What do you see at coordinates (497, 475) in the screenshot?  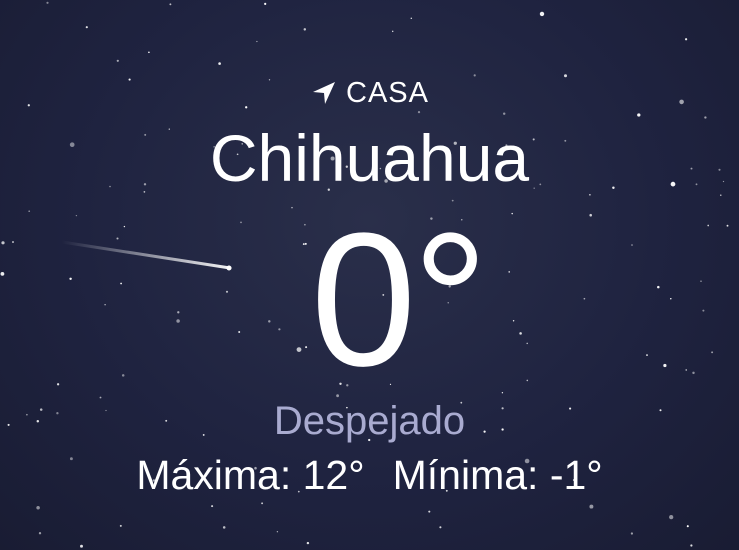 I see `low-temperature: Mínima: -1°` at bounding box center [497, 475].